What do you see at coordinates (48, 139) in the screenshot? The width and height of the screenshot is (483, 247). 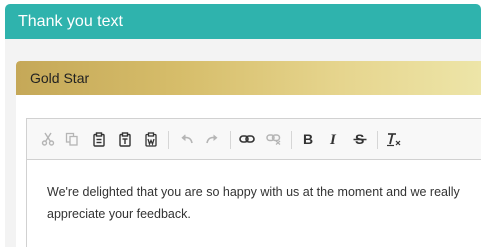 I see `cut-icon` at bounding box center [48, 139].